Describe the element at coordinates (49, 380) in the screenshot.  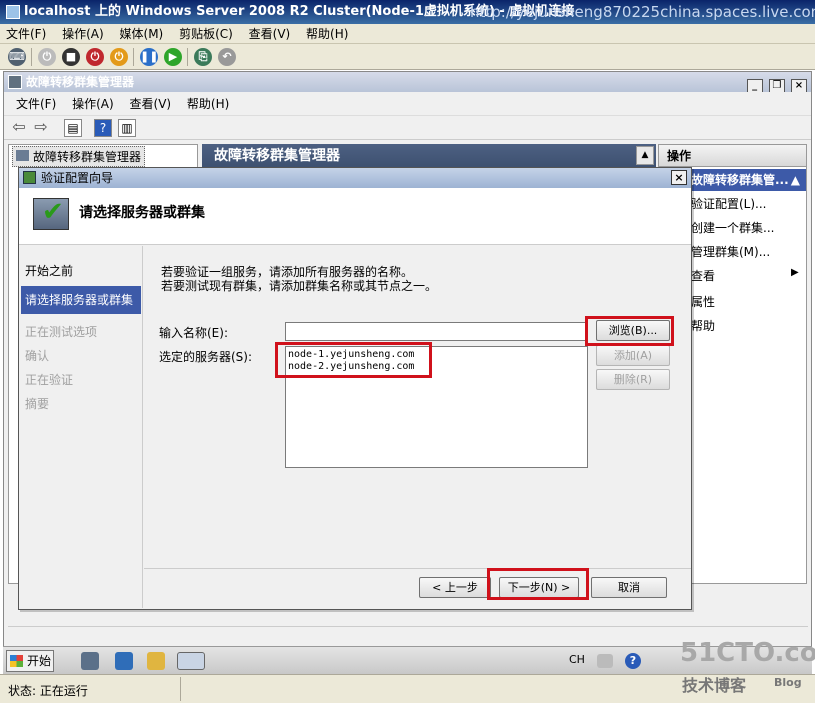
I see `step-validating: 正在验证` at that location.